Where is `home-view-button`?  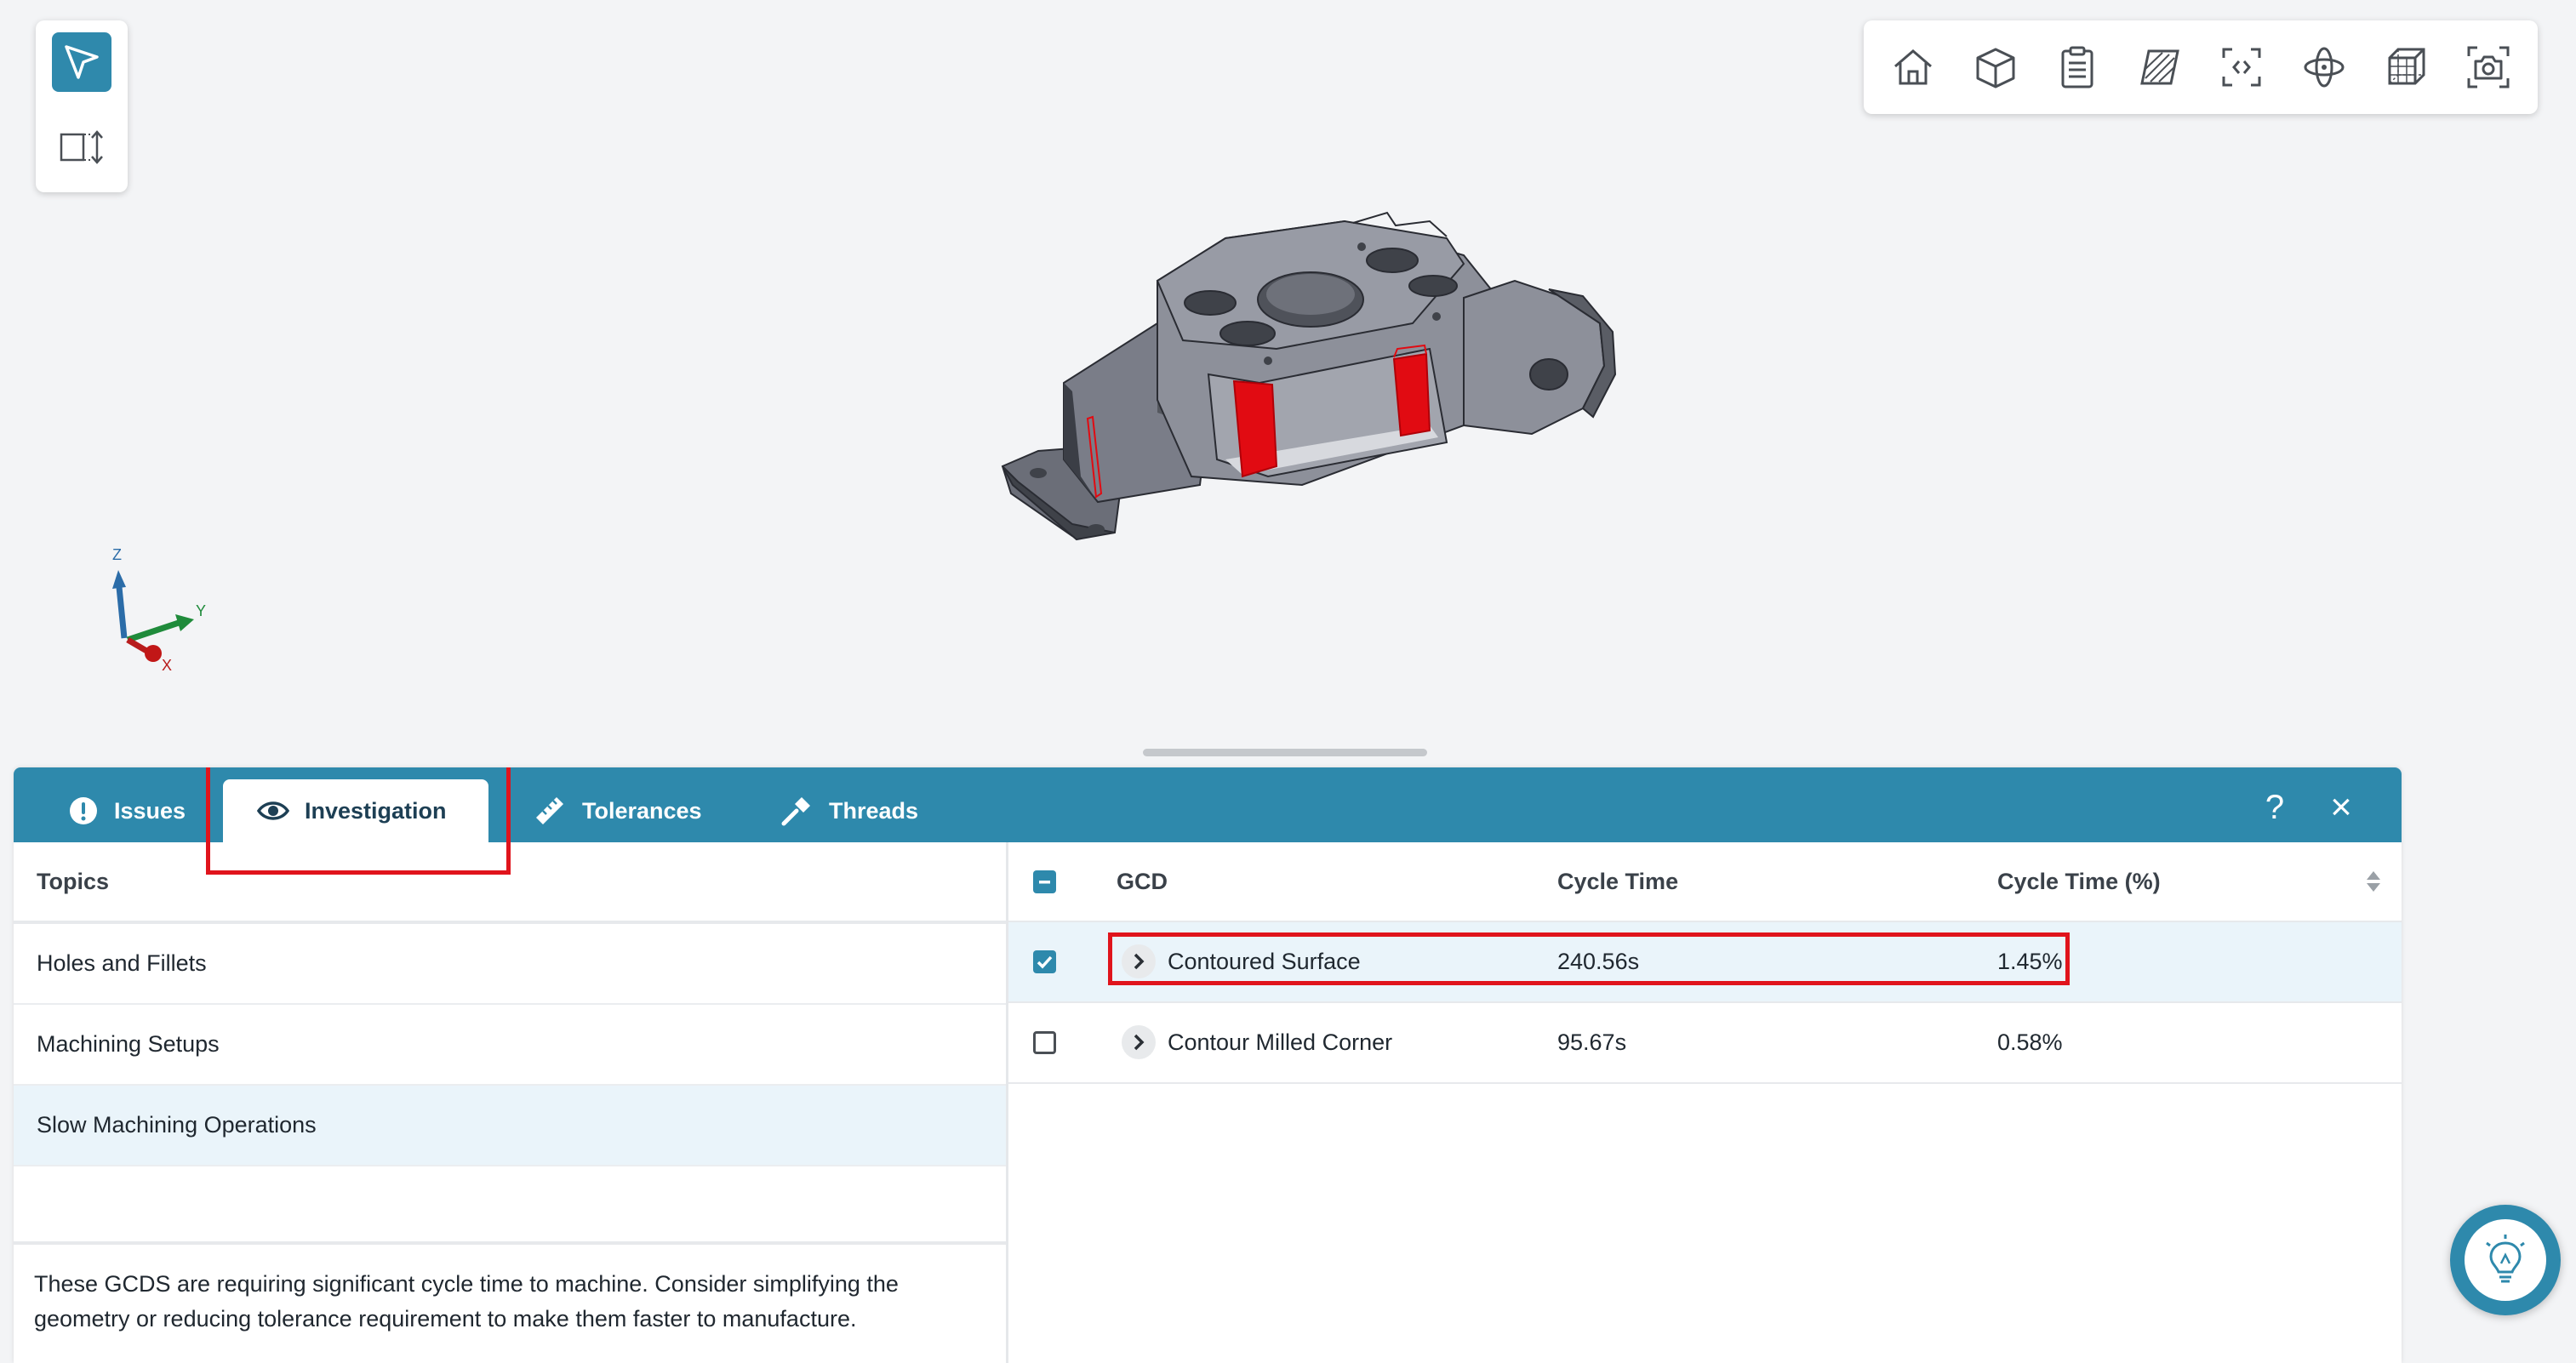 home-view-button is located at coordinates (1913, 67).